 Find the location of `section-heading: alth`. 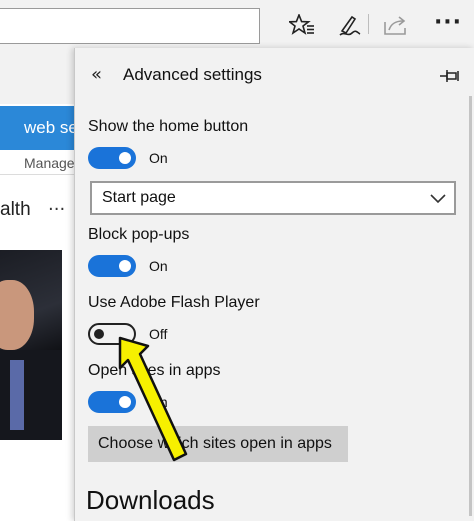

section-heading: alth is located at coordinates (15, 209).